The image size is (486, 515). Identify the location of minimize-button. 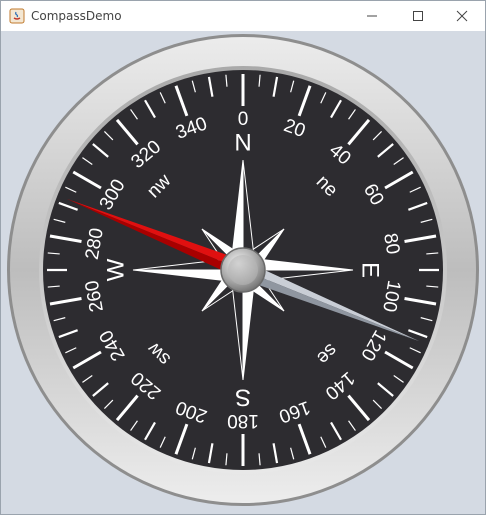
(372, 16).